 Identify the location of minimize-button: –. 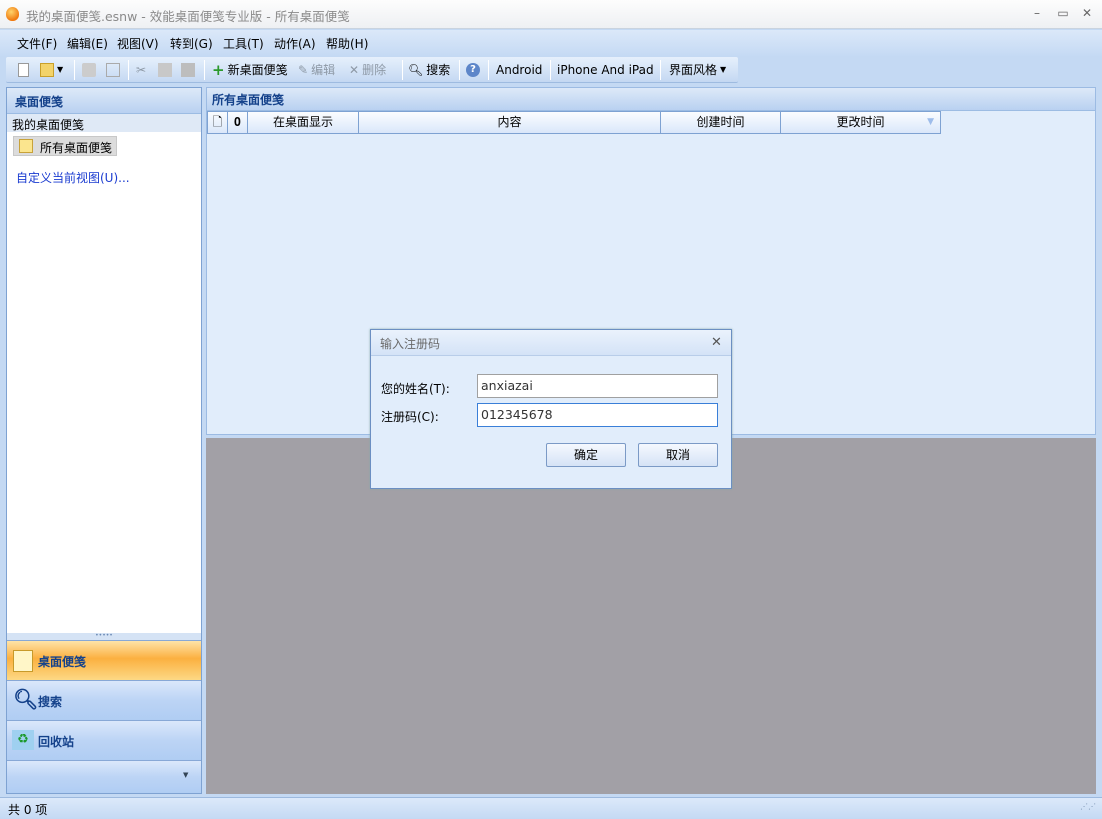
(1037, 14).